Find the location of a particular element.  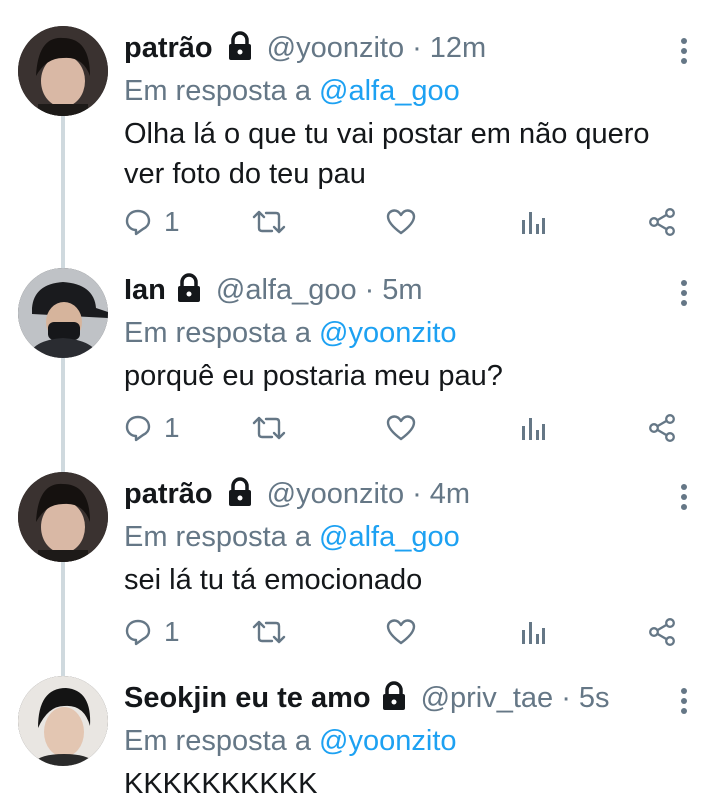

timestamp: 5s is located at coordinates (594, 698).